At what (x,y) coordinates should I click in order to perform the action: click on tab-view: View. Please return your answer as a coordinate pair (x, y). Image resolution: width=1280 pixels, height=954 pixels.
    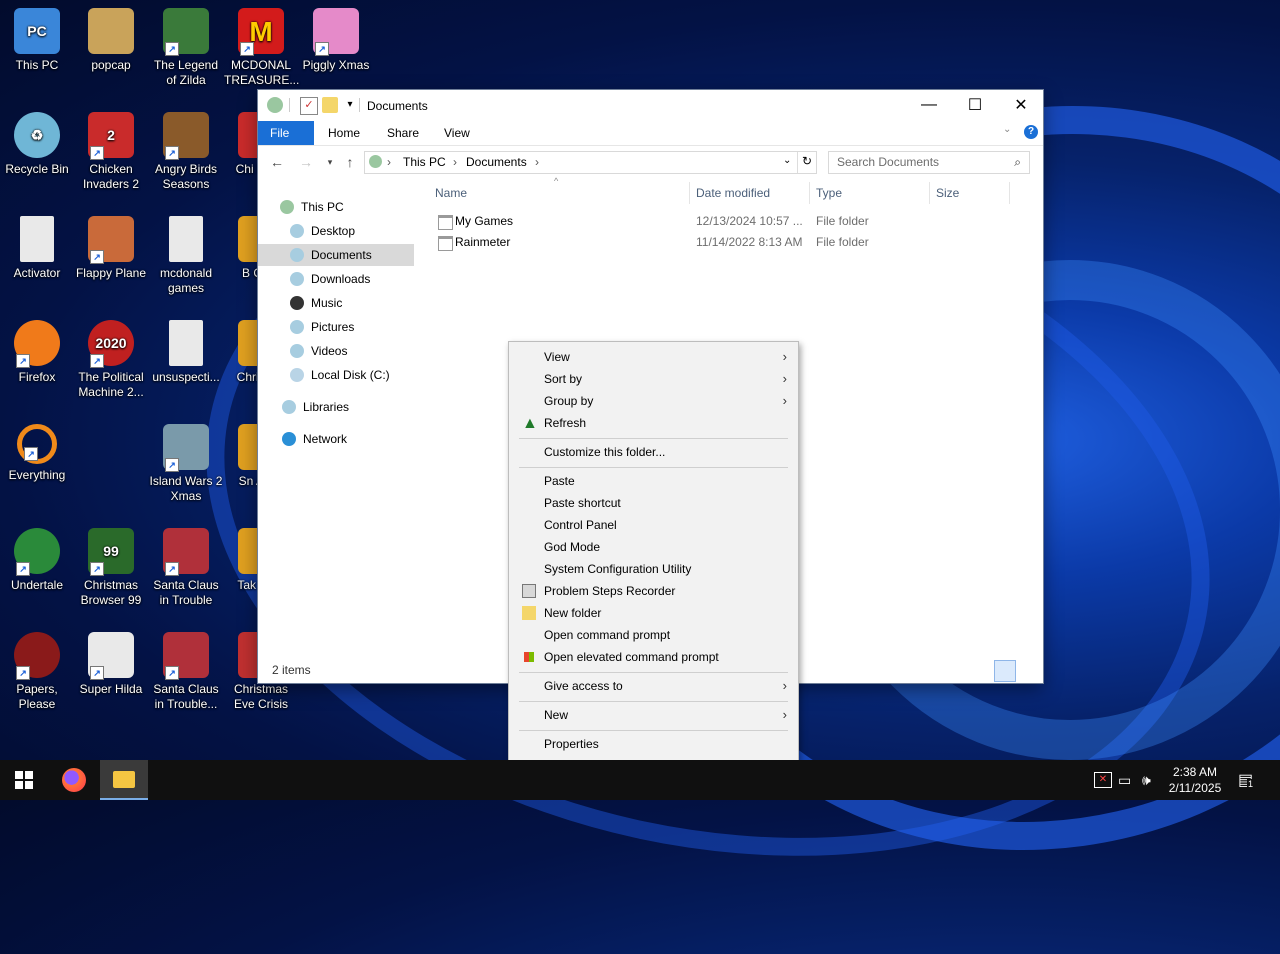
    Looking at the image, I should click on (457, 133).